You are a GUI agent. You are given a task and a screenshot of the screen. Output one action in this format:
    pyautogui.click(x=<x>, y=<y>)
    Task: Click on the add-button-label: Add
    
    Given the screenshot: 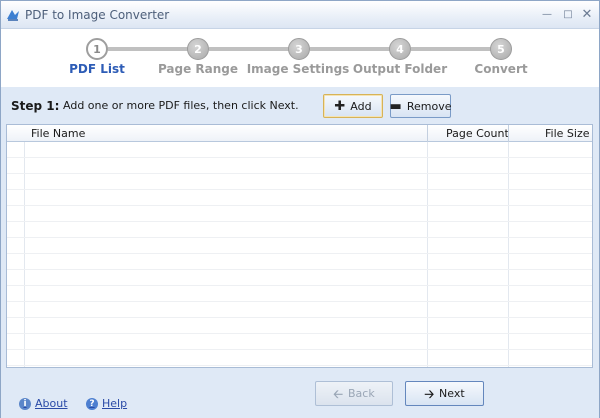 What is the action you would take?
    pyautogui.click(x=361, y=106)
    